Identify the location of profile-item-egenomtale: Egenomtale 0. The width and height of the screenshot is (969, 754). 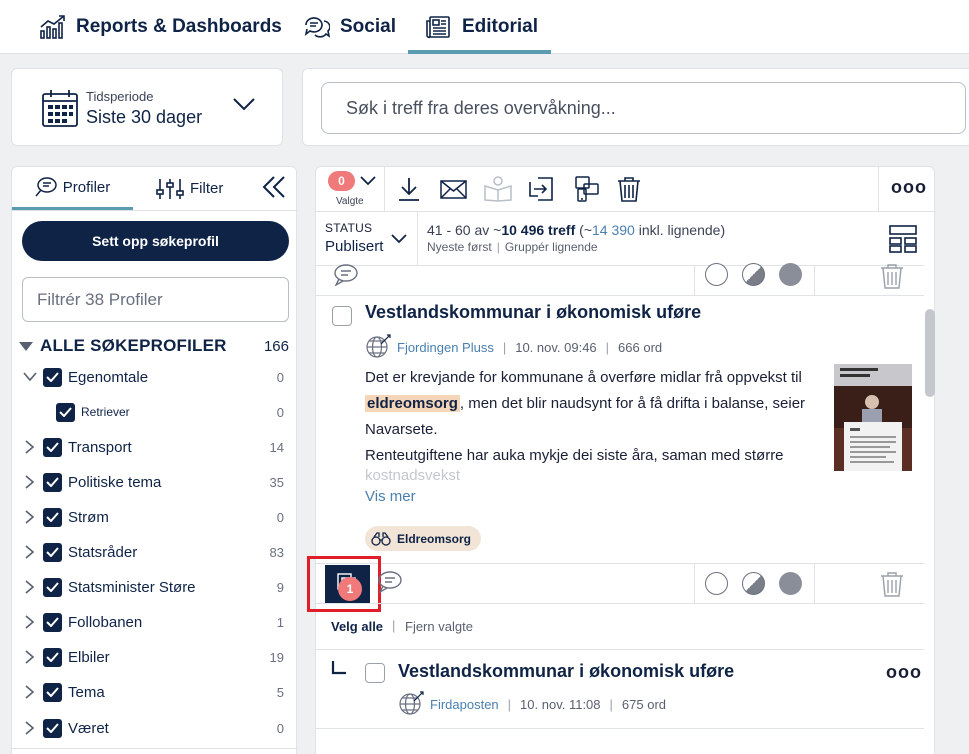
(153, 377).